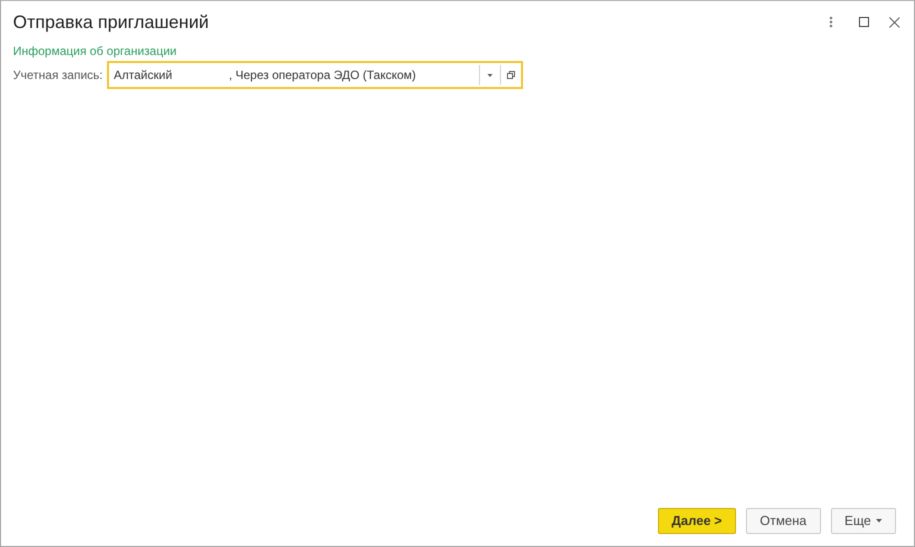 This screenshot has width=915, height=547. Describe the element at coordinates (879, 521) in the screenshot. I see `caret-icon` at that location.